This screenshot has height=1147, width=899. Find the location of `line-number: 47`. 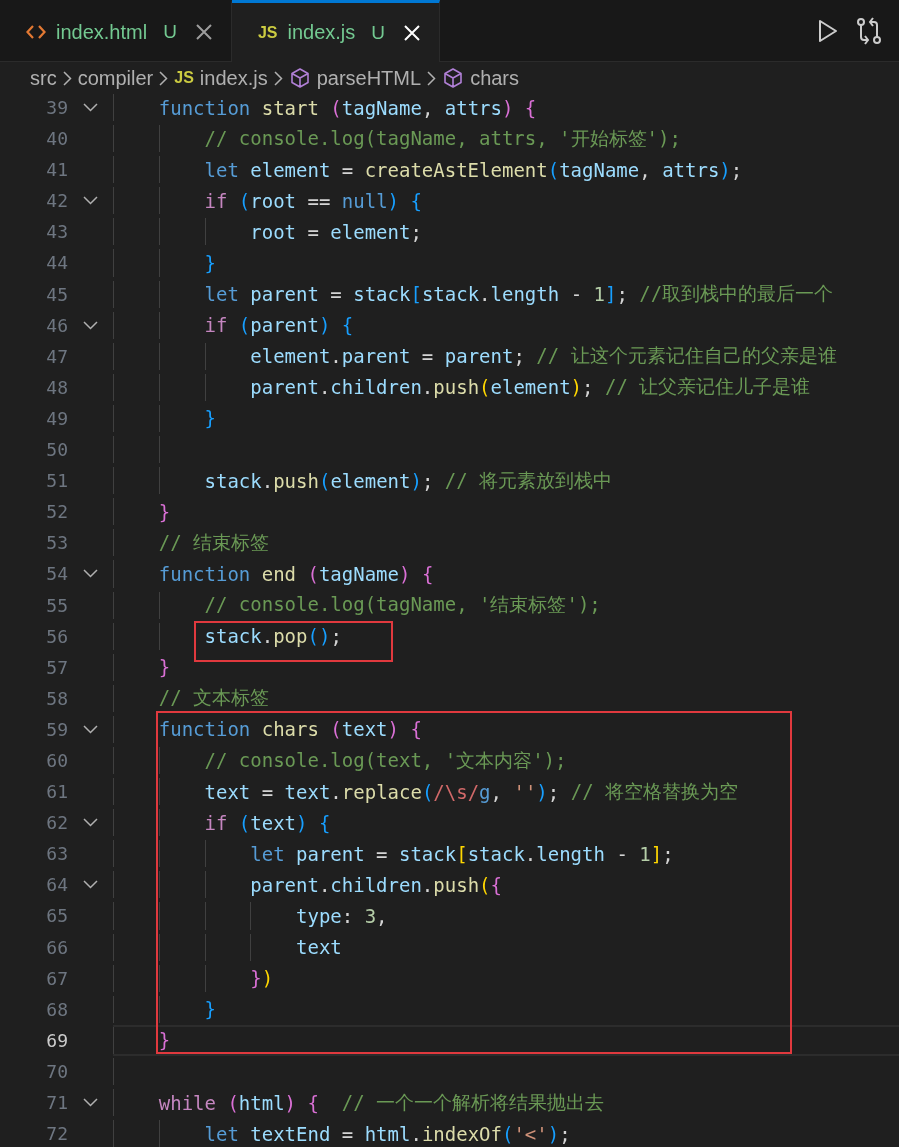

line-number: 47 is located at coordinates (56, 356).